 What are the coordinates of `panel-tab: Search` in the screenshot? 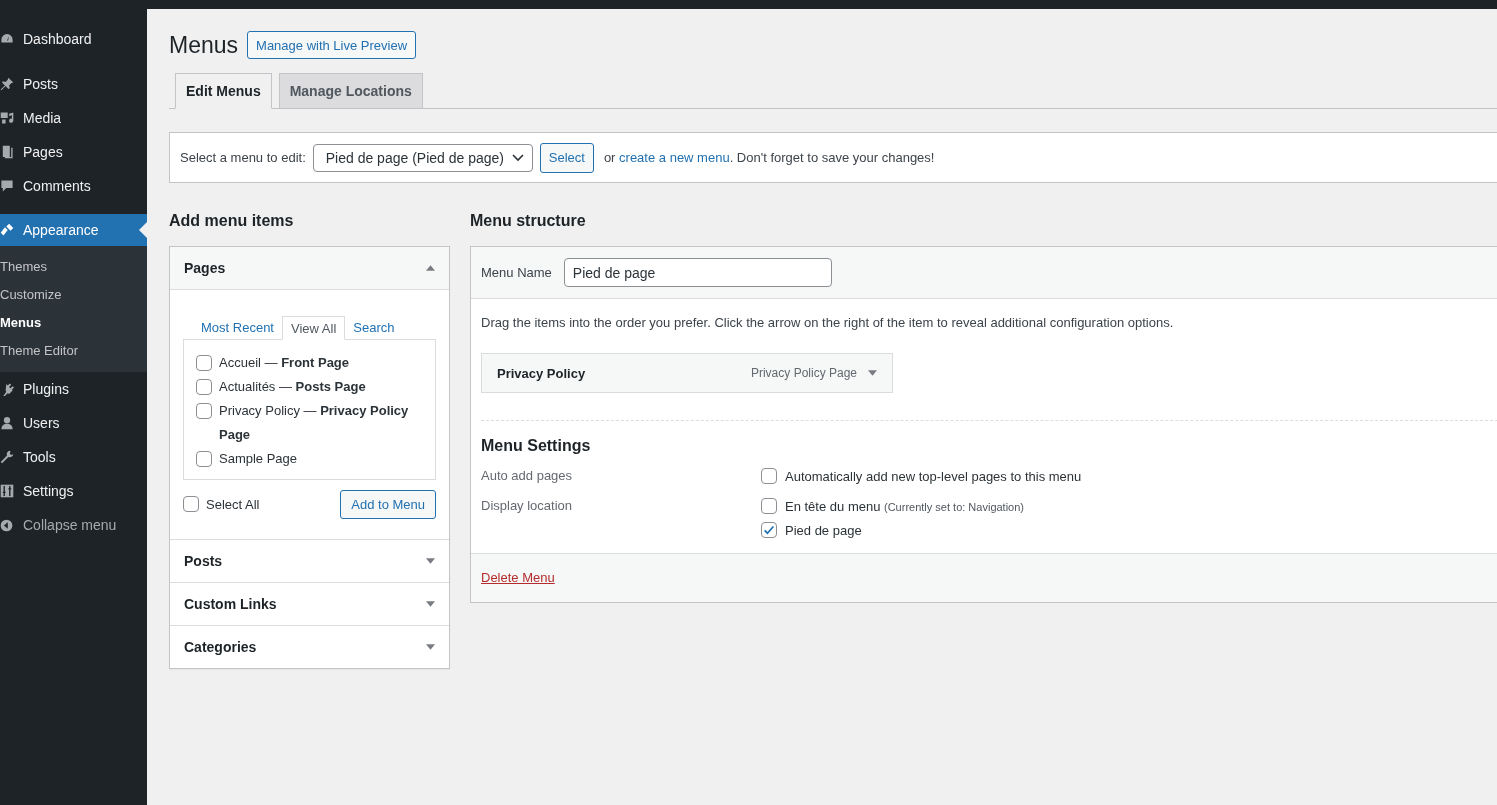 It's located at (374, 327).